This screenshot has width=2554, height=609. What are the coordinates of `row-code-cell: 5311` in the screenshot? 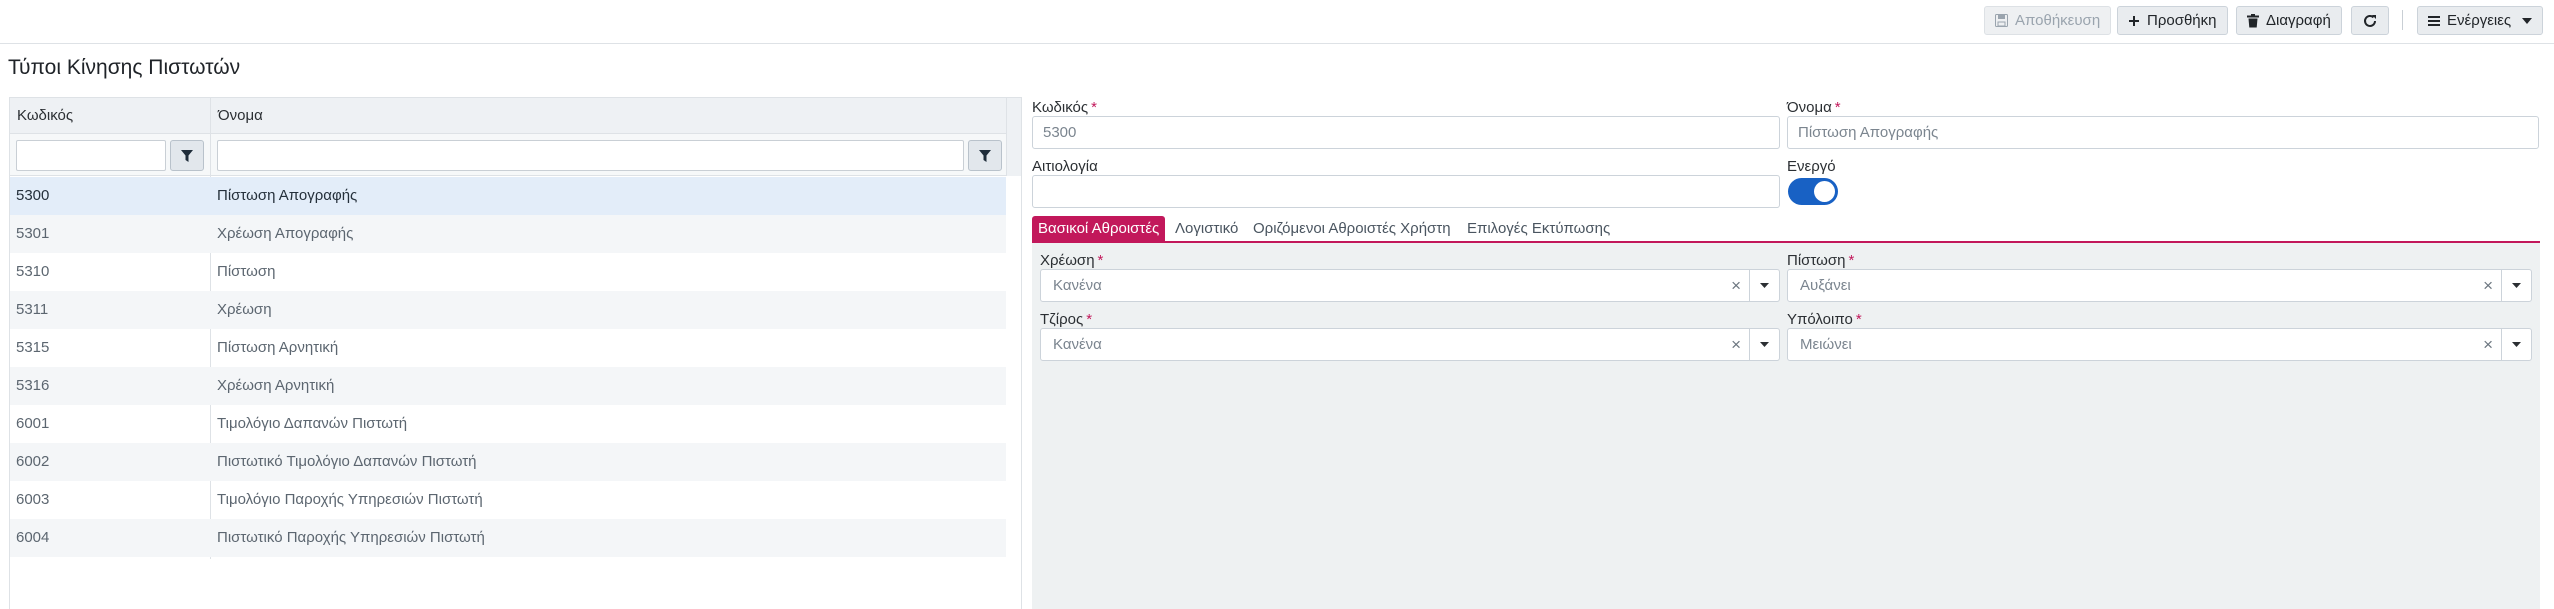 It's located at (32, 309).